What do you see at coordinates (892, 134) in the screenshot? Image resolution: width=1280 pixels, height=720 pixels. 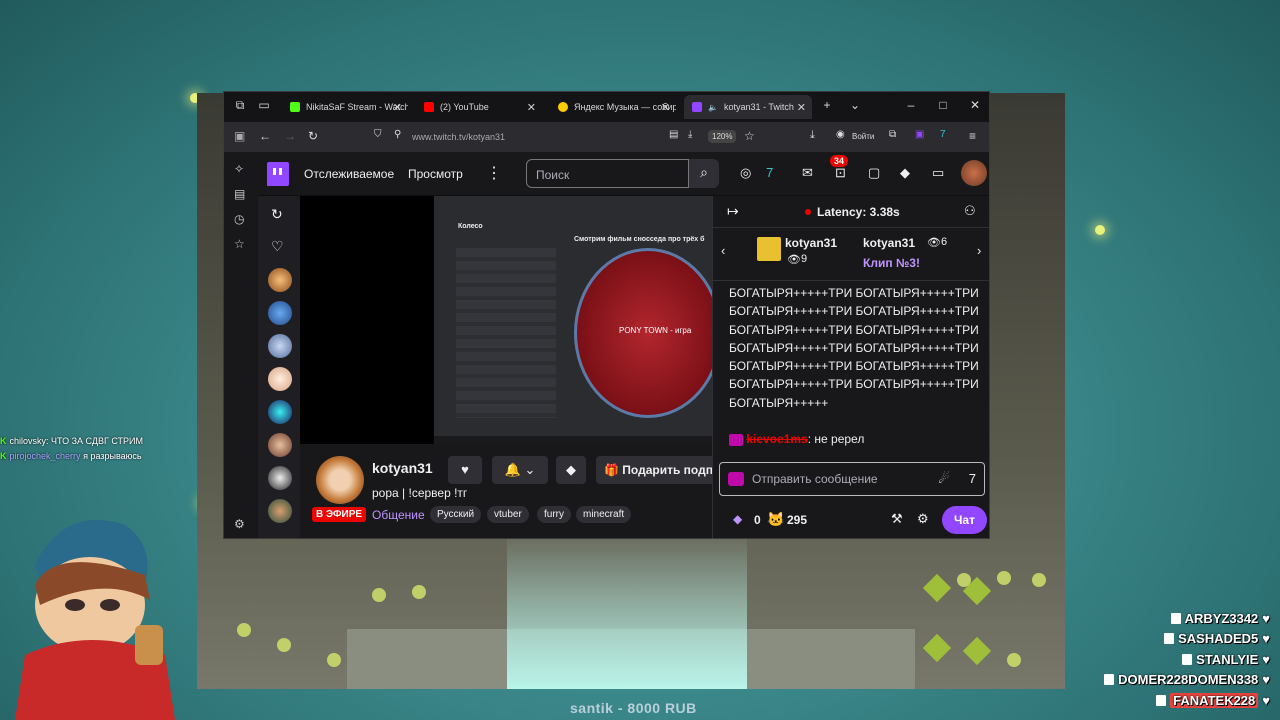 I see `extensions-icon: ⧉` at bounding box center [892, 134].